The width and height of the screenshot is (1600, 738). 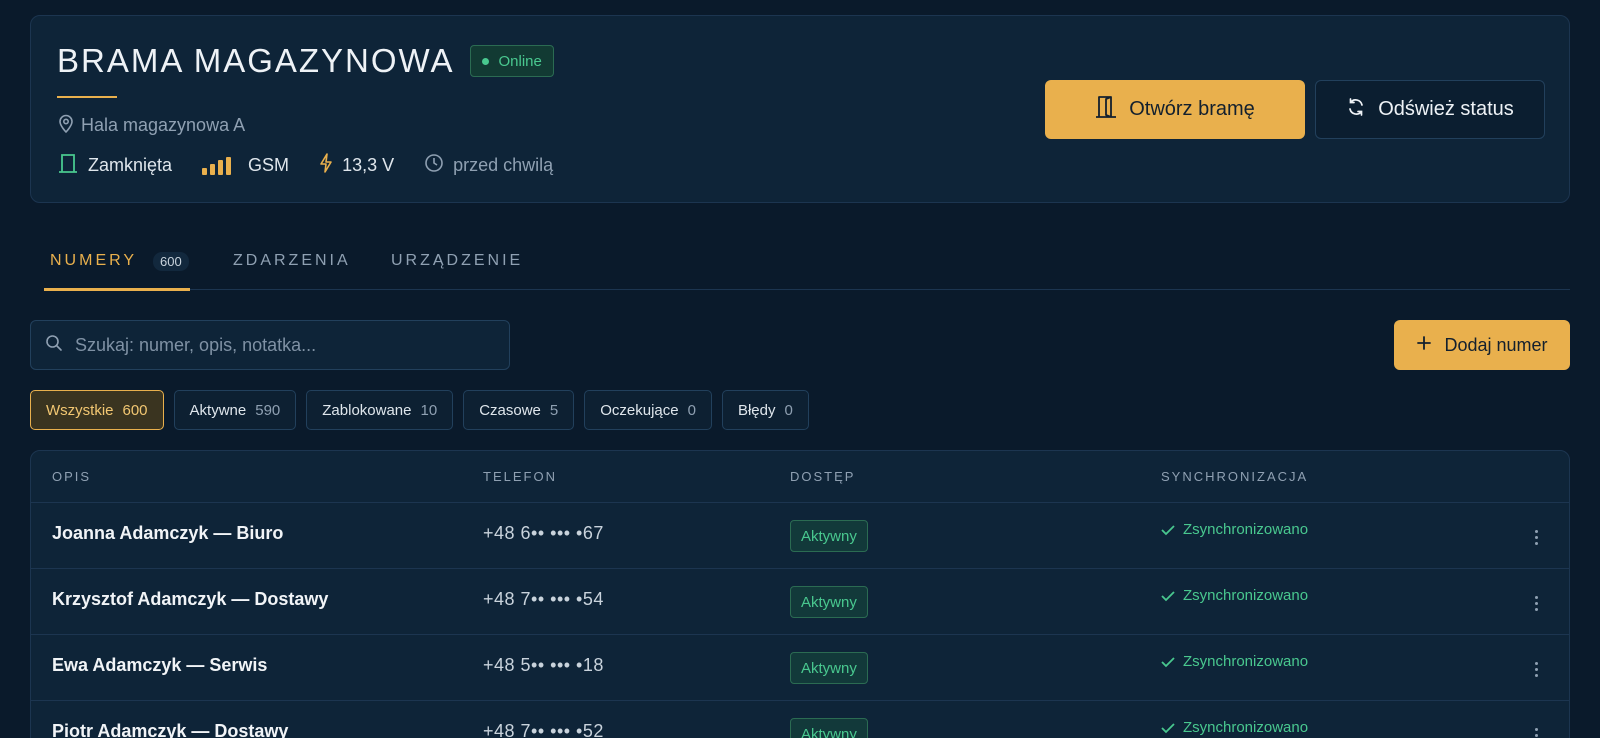 I want to click on last-update-label: przed chwilą, so click(x=503, y=165).